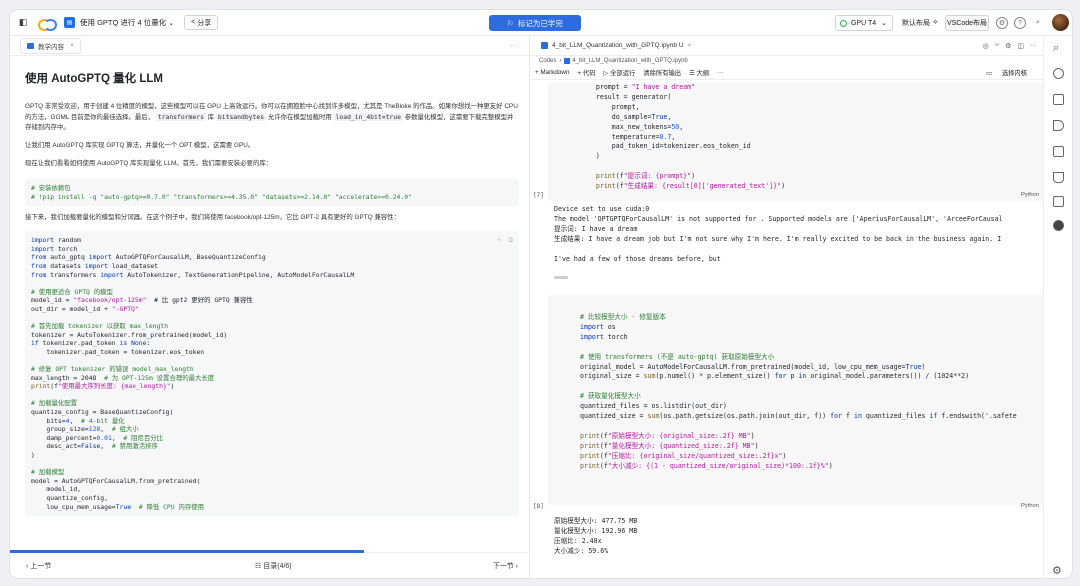 The height and width of the screenshot is (586, 1080). Describe the element at coordinates (1010, 72) in the screenshot. I see `select-kernel-button: ▭ 选择内核` at that location.